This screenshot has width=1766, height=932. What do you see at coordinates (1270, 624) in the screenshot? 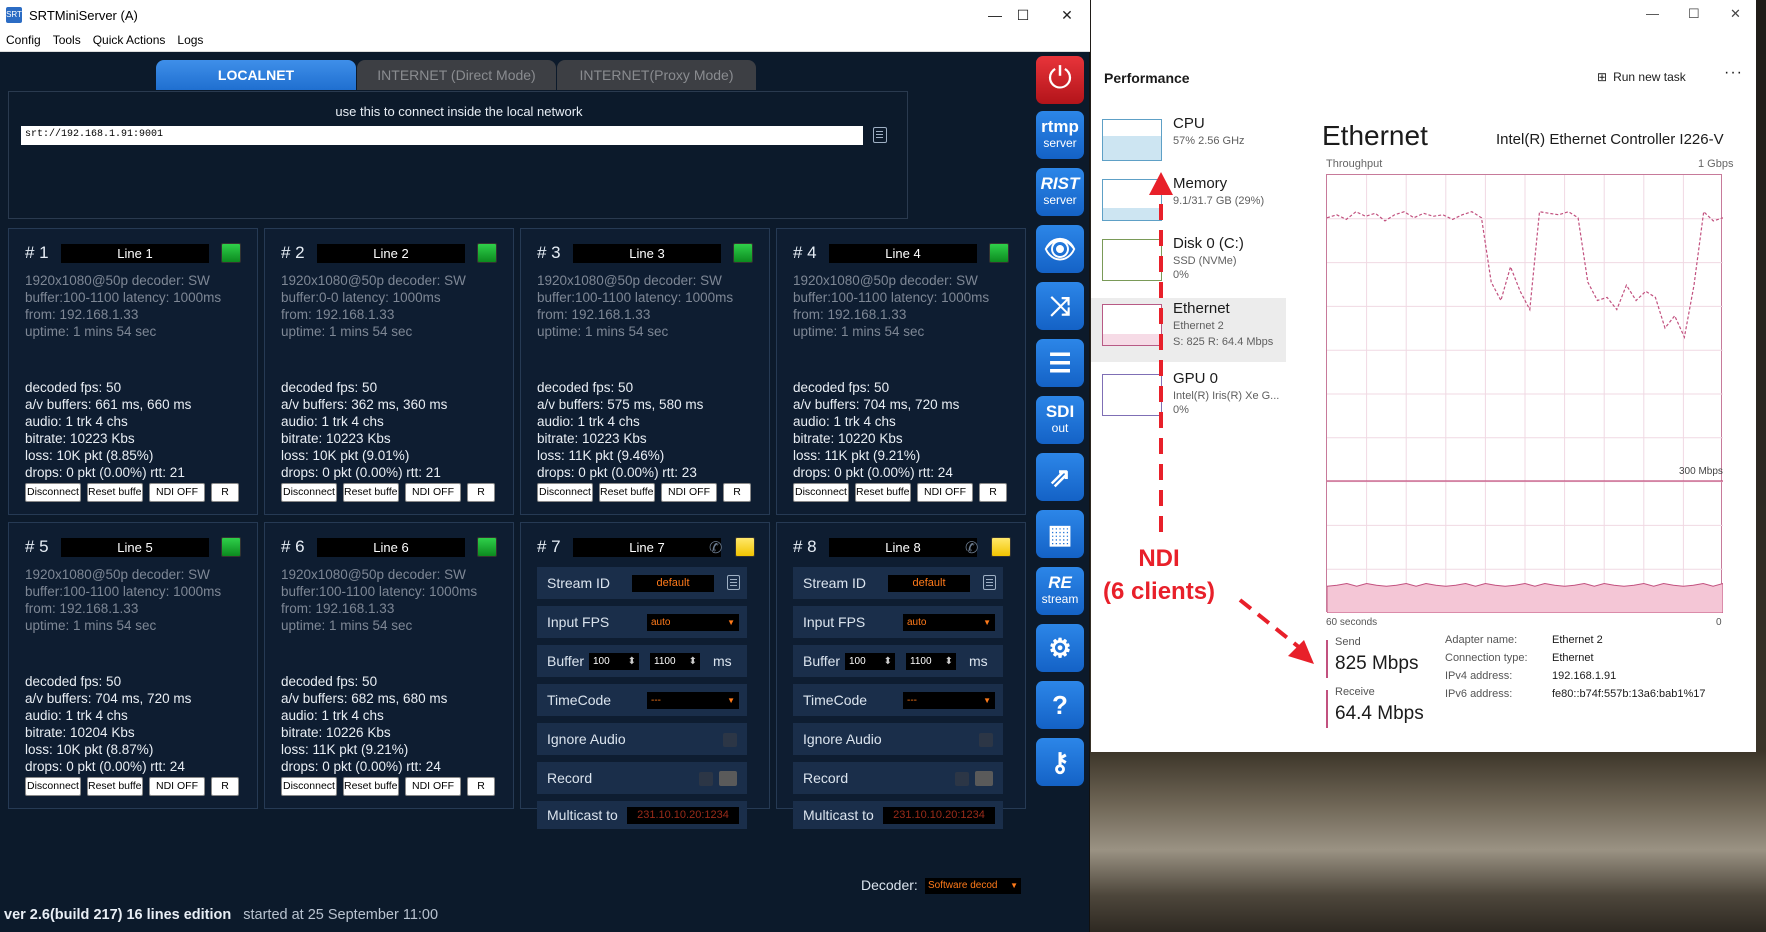
I see `annotation-arrow-down` at bounding box center [1270, 624].